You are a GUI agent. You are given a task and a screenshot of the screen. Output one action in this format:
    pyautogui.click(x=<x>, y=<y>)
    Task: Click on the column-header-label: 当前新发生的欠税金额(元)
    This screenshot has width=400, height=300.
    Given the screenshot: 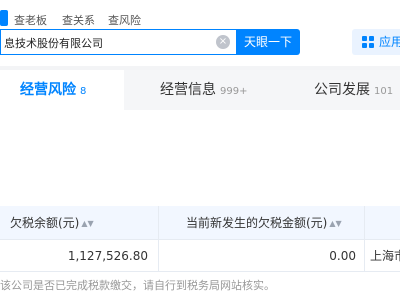 What is the action you would take?
    pyautogui.click(x=257, y=223)
    